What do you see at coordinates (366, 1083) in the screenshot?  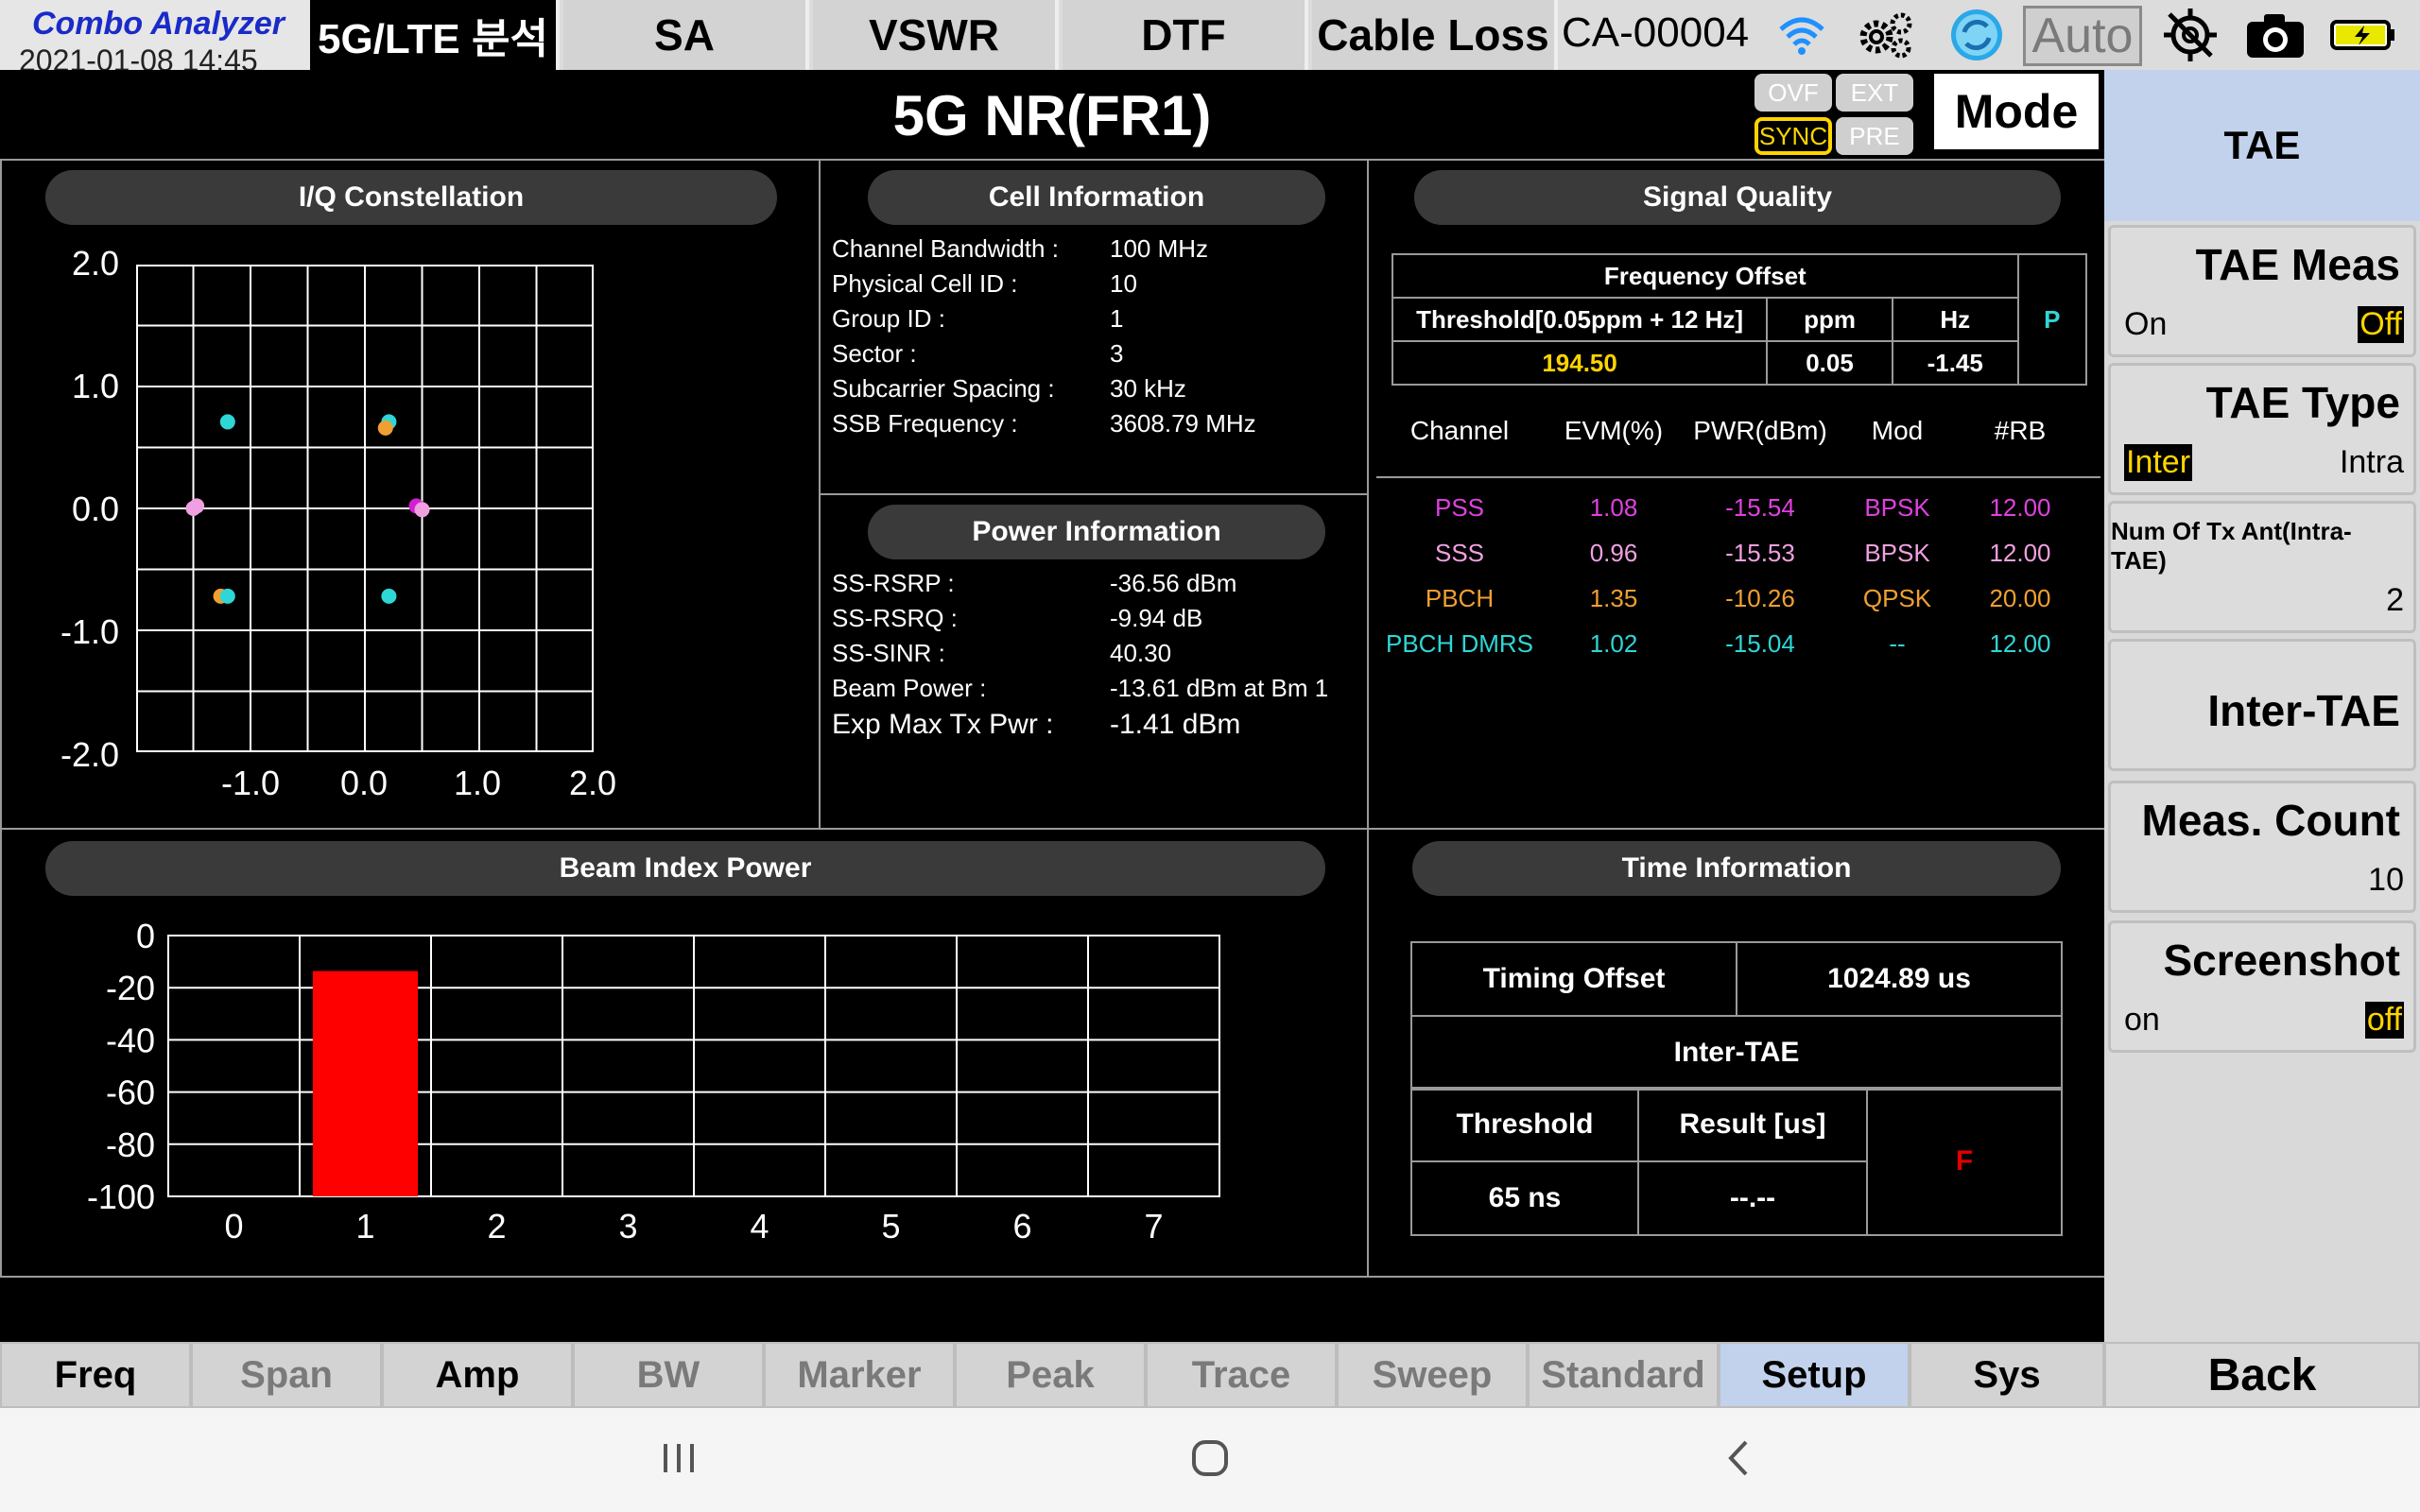 I see `beam-bar` at bounding box center [366, 1083].